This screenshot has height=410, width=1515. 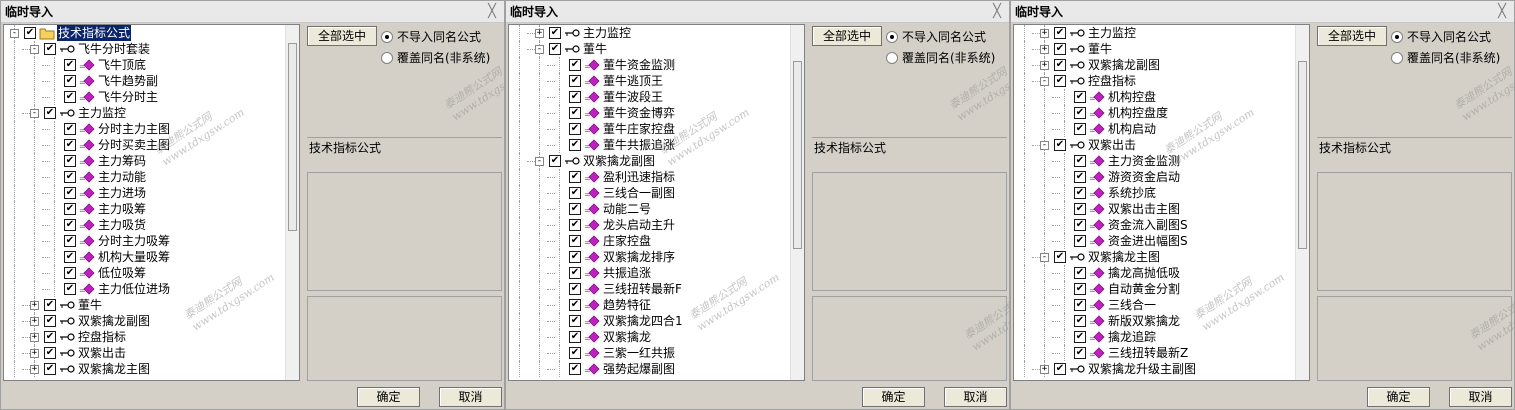 What do you see at coordinates (649, 97) in the screenshot?
I see `tree-row: ✔ = 董牛波段王` at bounding box center [649, 97].